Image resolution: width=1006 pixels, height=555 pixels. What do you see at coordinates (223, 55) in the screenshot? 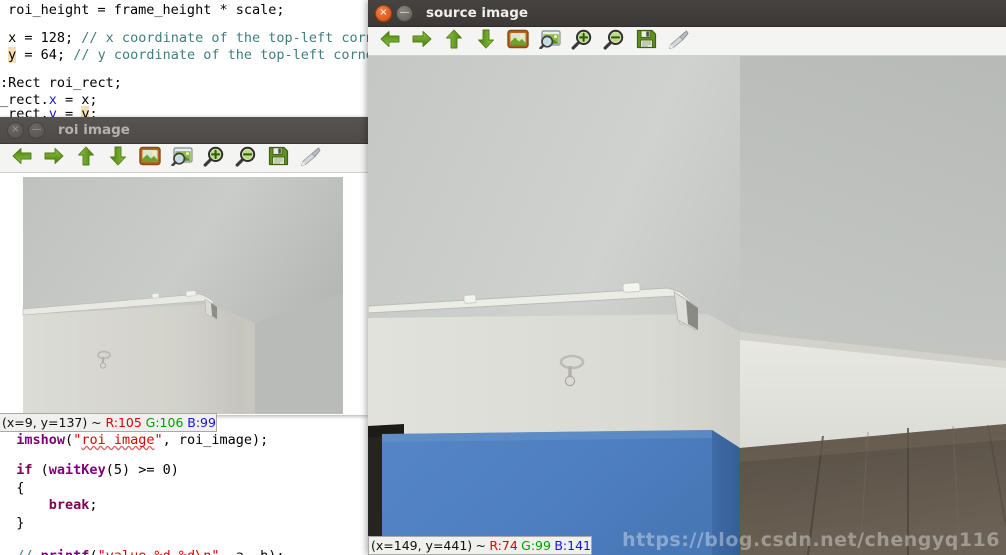
I see `code-token: // y coordinate of the top-left corne` at bounding box center [223, 55].